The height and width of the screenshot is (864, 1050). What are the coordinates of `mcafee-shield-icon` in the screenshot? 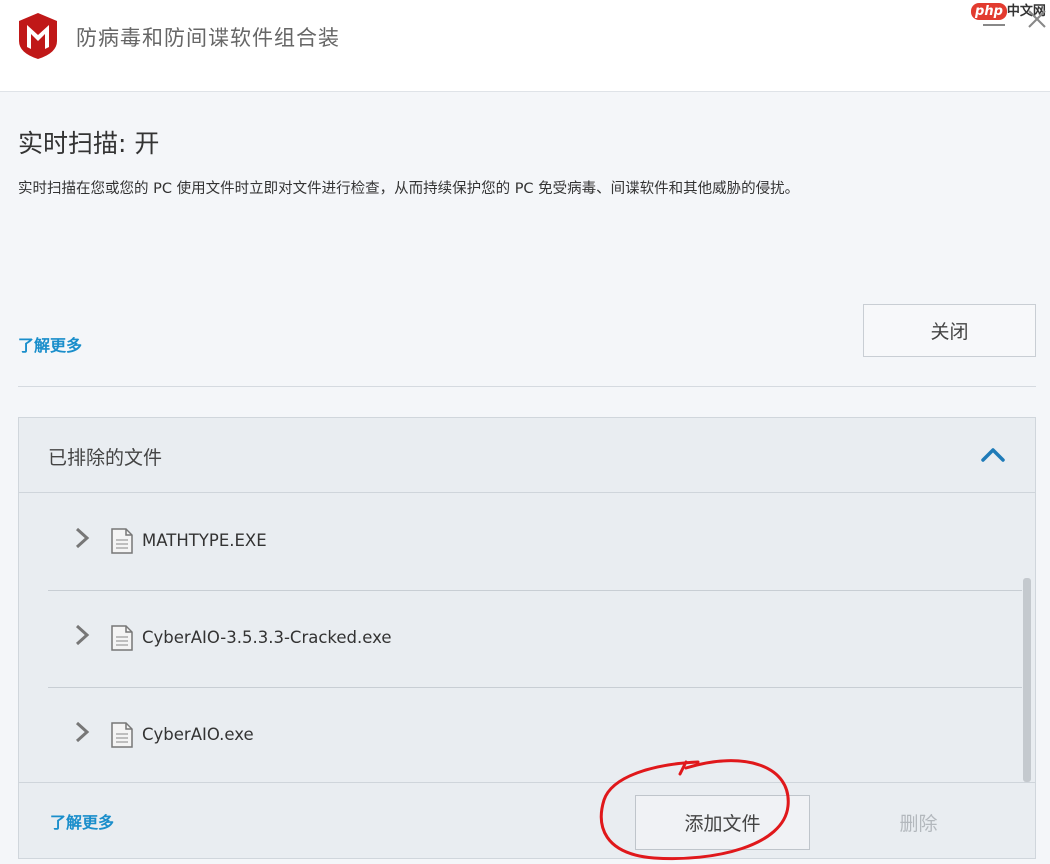 It's located at (38, 36).